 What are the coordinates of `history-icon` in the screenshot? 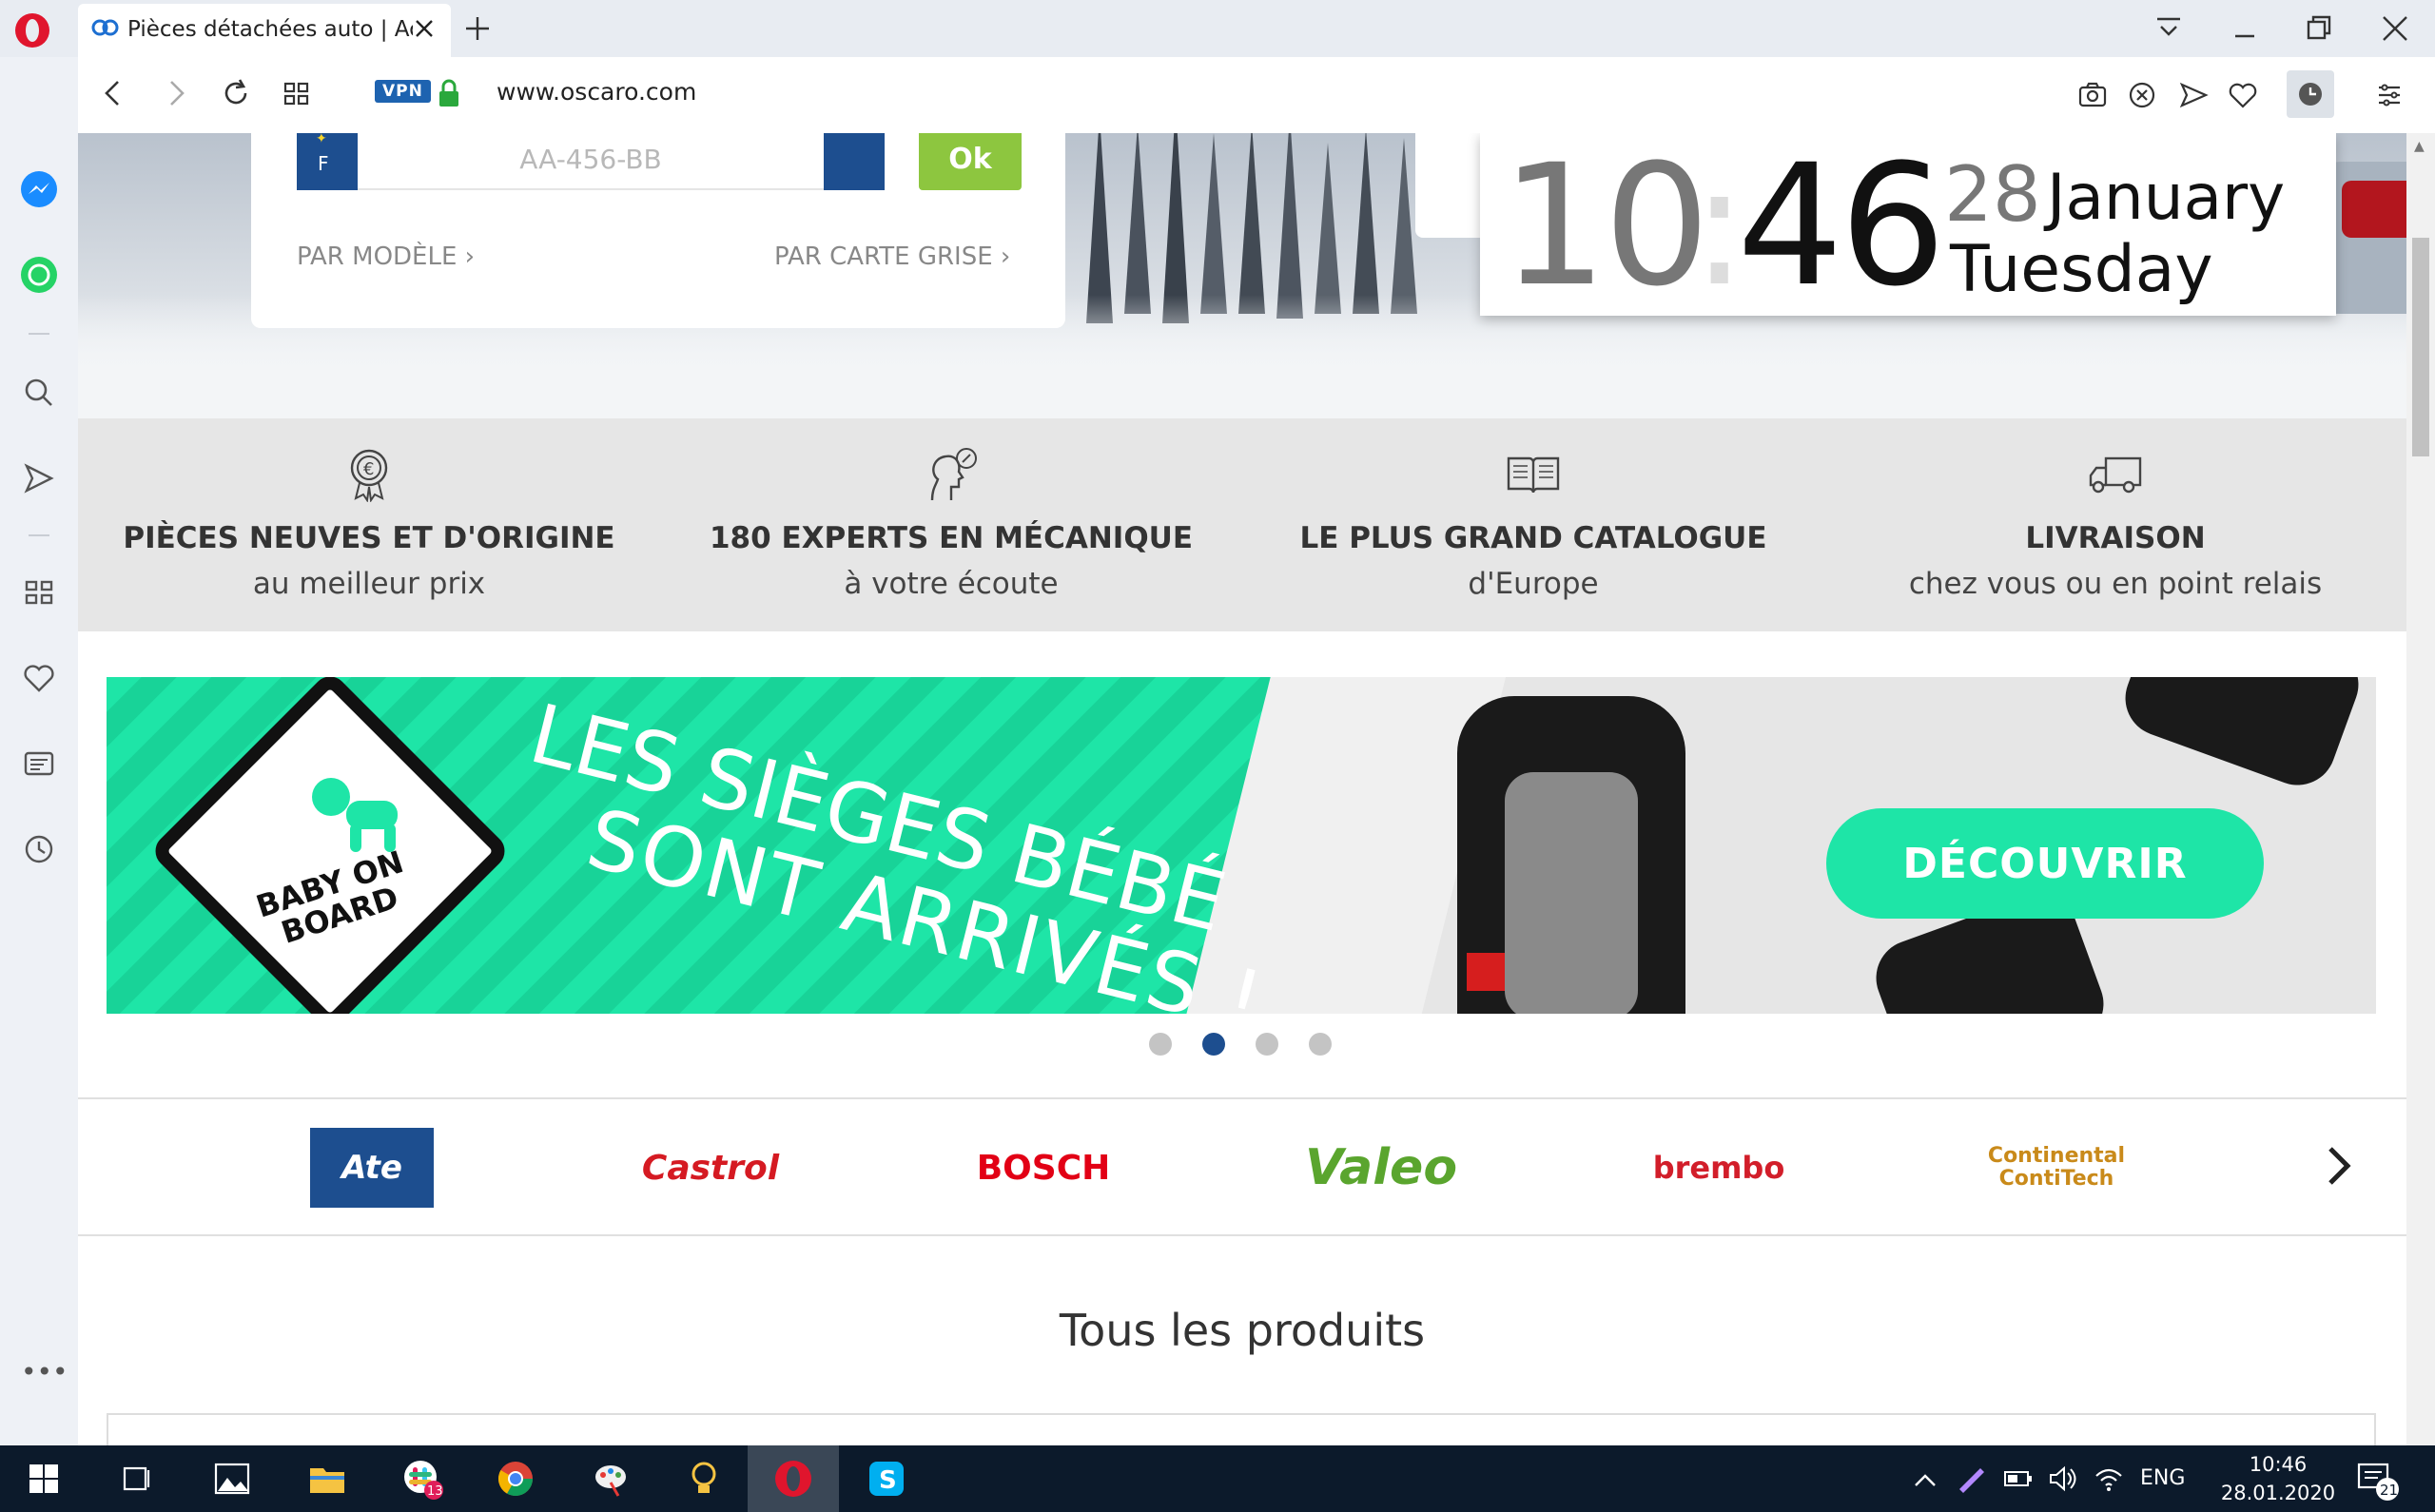 It's located at (39, 849).